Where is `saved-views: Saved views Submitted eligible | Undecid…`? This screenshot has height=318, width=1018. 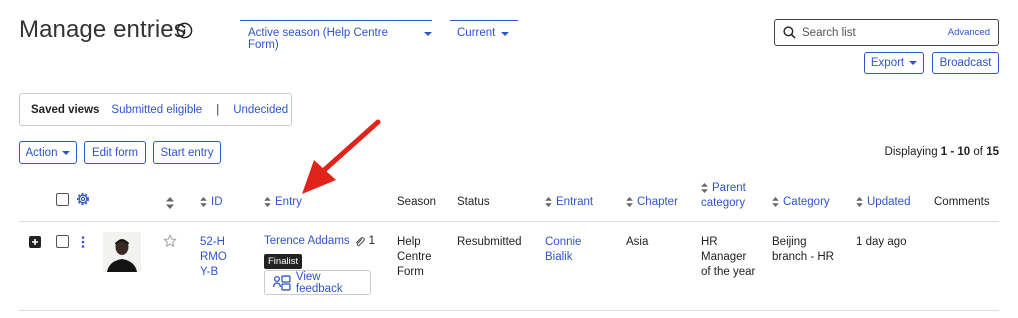 saved-views: Saved views Submitted eligible | Undecid… is located at coordinates (155, 109).